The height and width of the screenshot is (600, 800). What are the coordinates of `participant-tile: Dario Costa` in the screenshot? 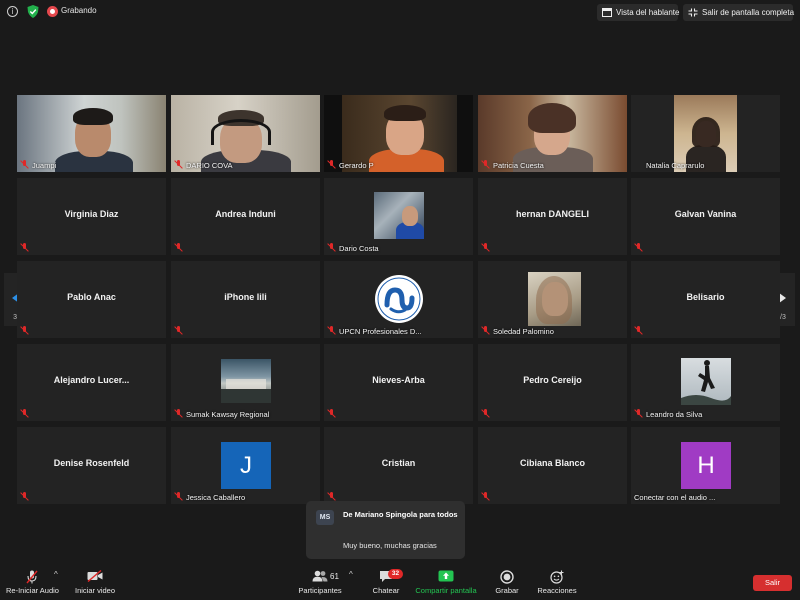 It's located at (398, 216).